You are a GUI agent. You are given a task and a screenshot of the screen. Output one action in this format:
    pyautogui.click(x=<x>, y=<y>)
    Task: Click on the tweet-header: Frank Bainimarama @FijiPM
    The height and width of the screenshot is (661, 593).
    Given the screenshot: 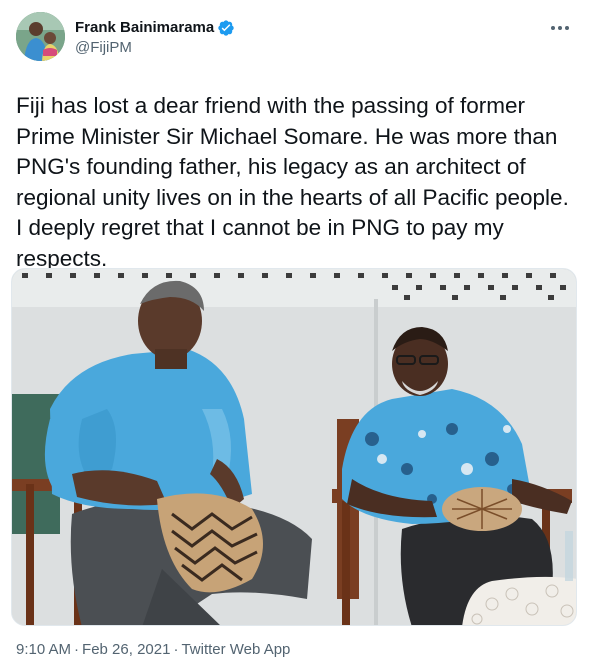 What is the action you would take?
    pyautogui.click(x=296, y=40)
    